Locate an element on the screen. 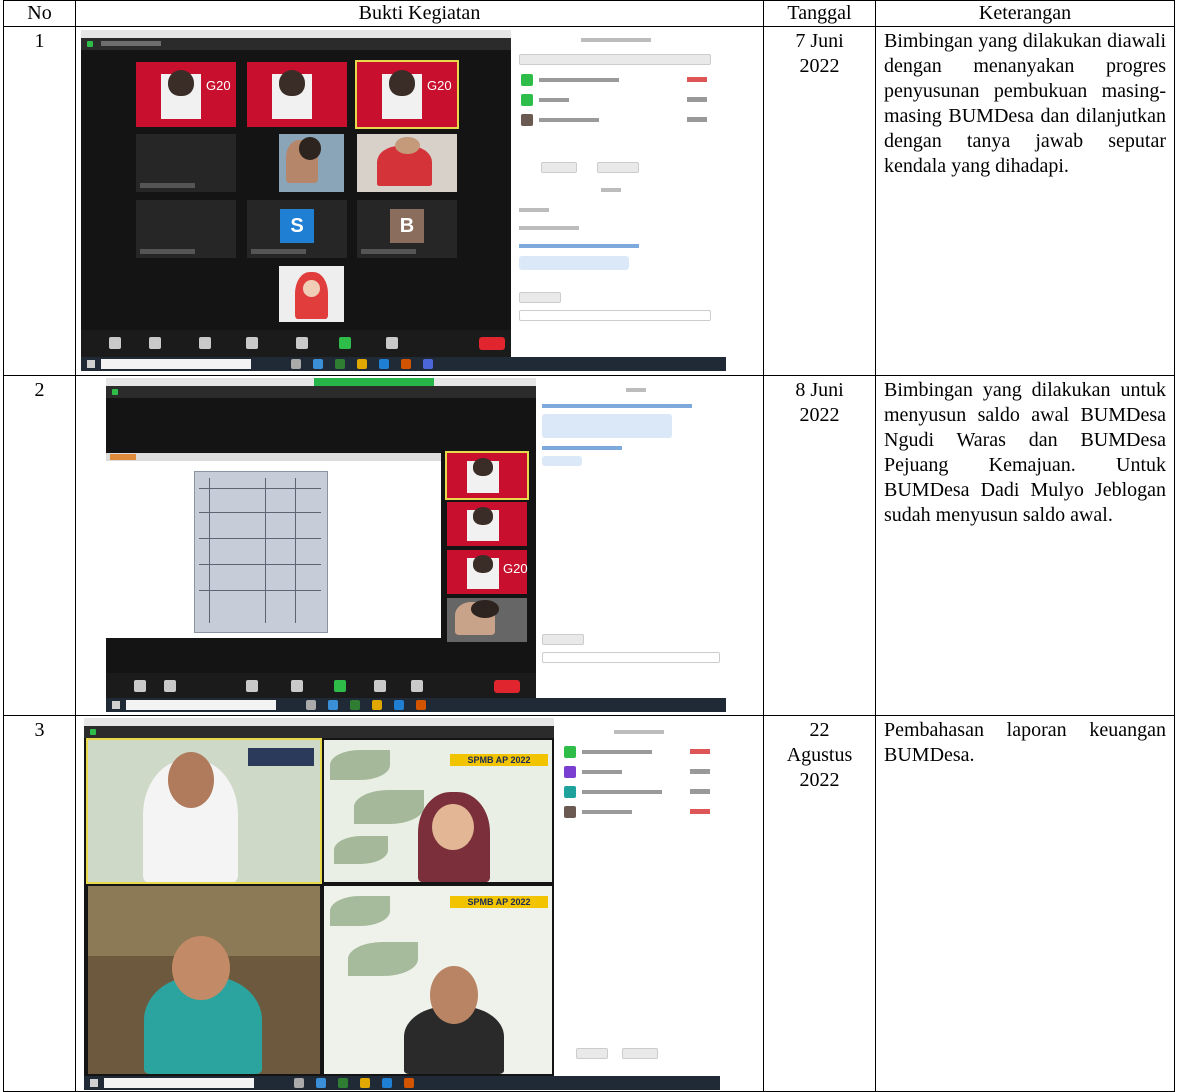 This screenshot has height=1092, width=1177. row-number: 1 is located at coordinates (39, 201).